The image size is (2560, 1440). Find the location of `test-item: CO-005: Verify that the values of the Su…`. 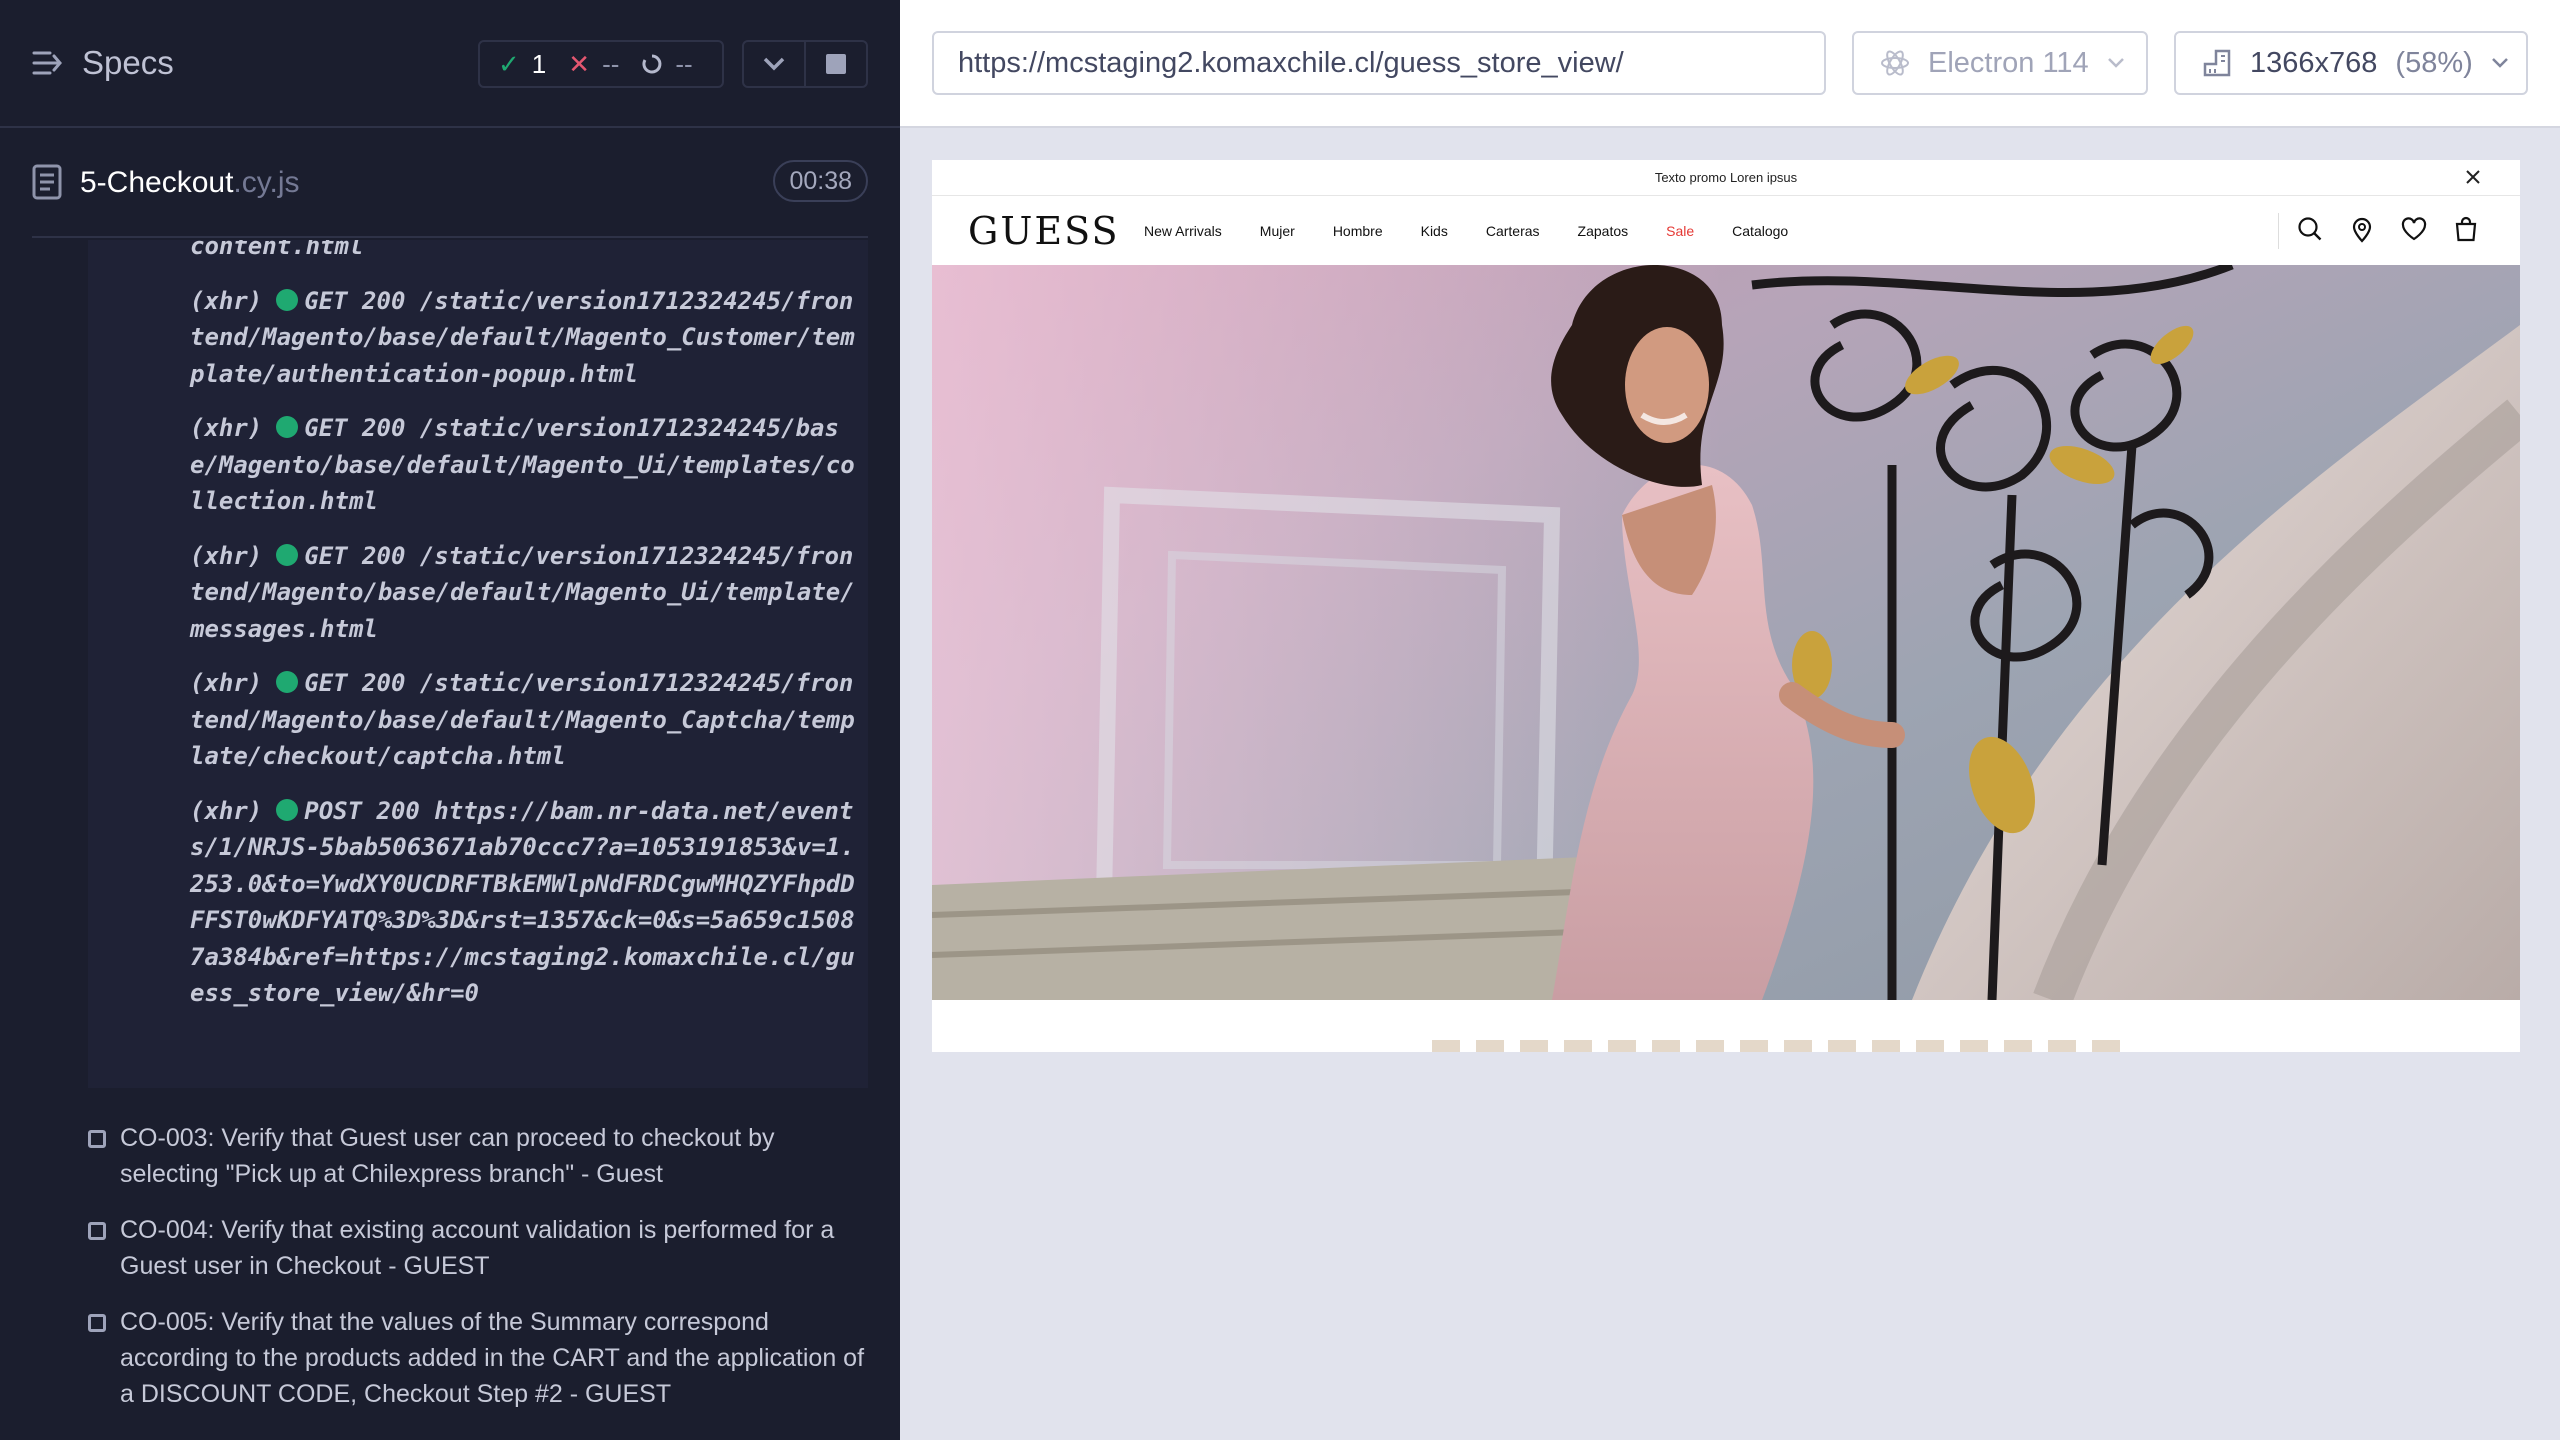

test-item: CO-005: Verify that the values of the Su… is located at coordinates (476, 1358).